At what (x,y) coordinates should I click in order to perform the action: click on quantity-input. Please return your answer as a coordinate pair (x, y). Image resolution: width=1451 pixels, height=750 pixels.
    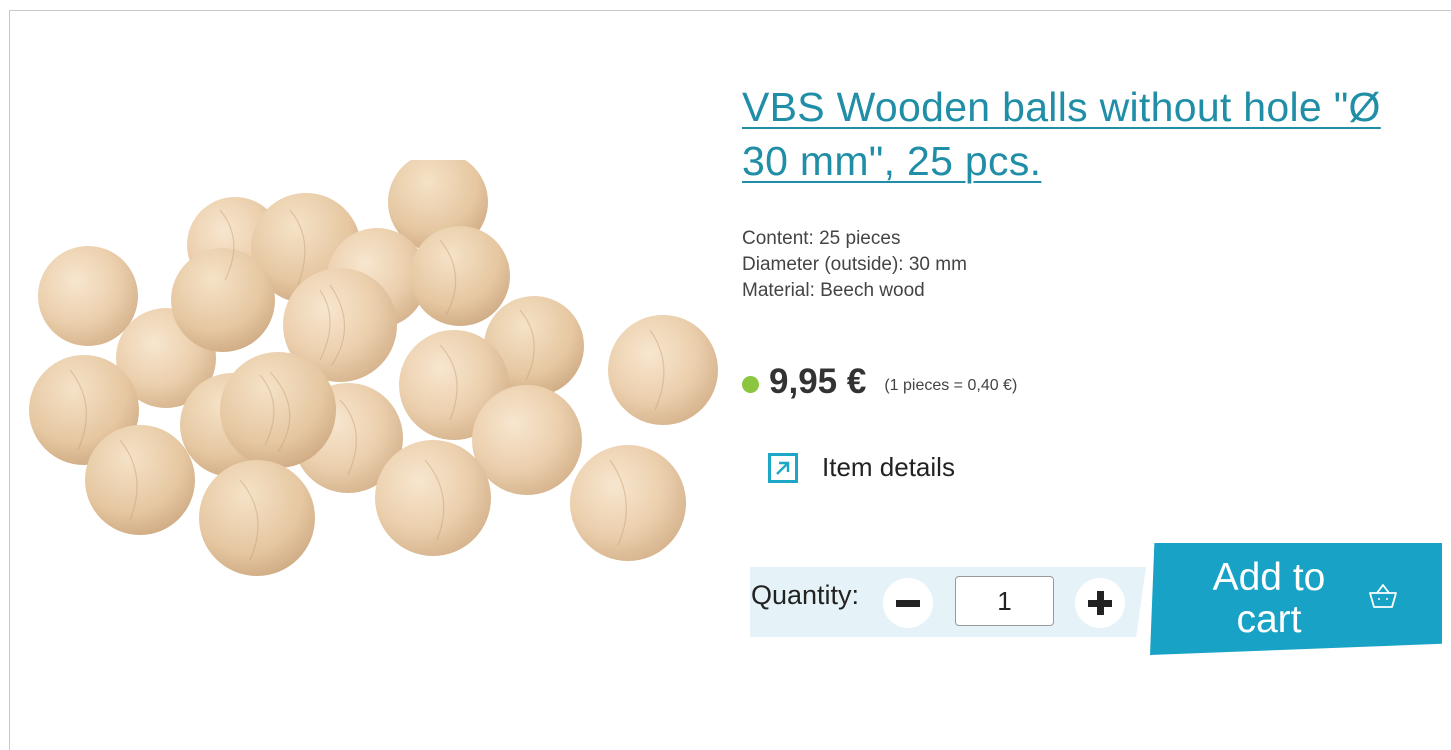
    Looking at the image, I should click on (1004, 601).